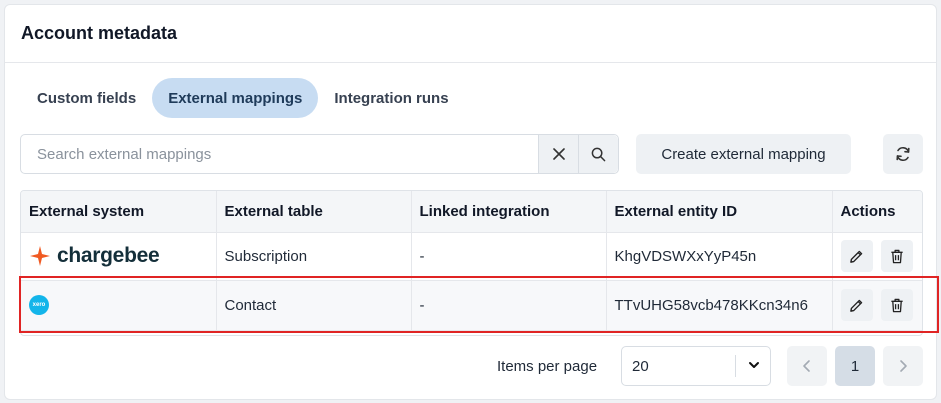 The width and height of the screenshot is (941, 403). I want to click on table-row: xero Contact - TTvUHG58vcb478KKcn34n6, so click(471, 305).